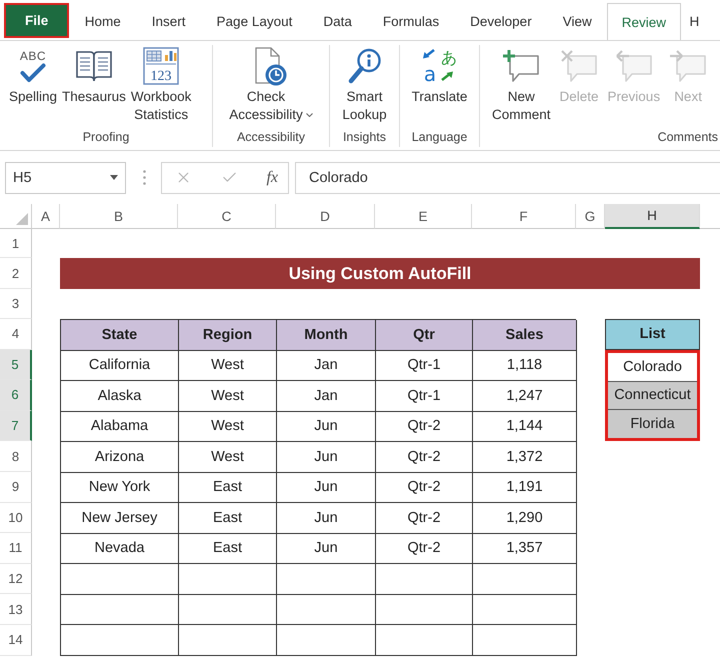 The height and width of the screenshot is (665, 720). What do you see at coordinates (16, 487) in the screenshot?
I see `row-header: 9` at bounding box center [16, 487].